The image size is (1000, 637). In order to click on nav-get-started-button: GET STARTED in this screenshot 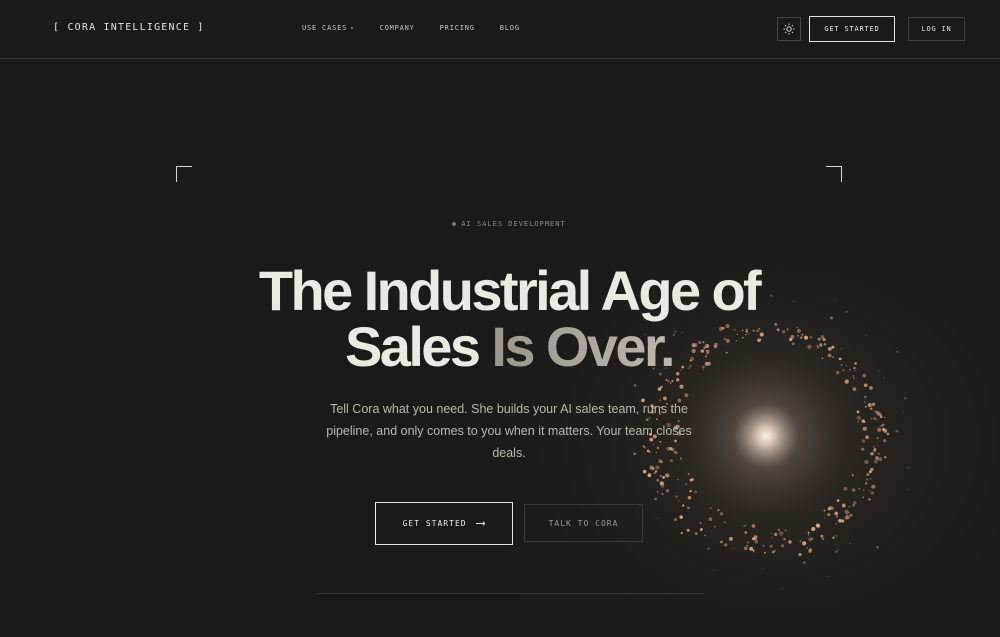, I will do `click(852, 29)`.